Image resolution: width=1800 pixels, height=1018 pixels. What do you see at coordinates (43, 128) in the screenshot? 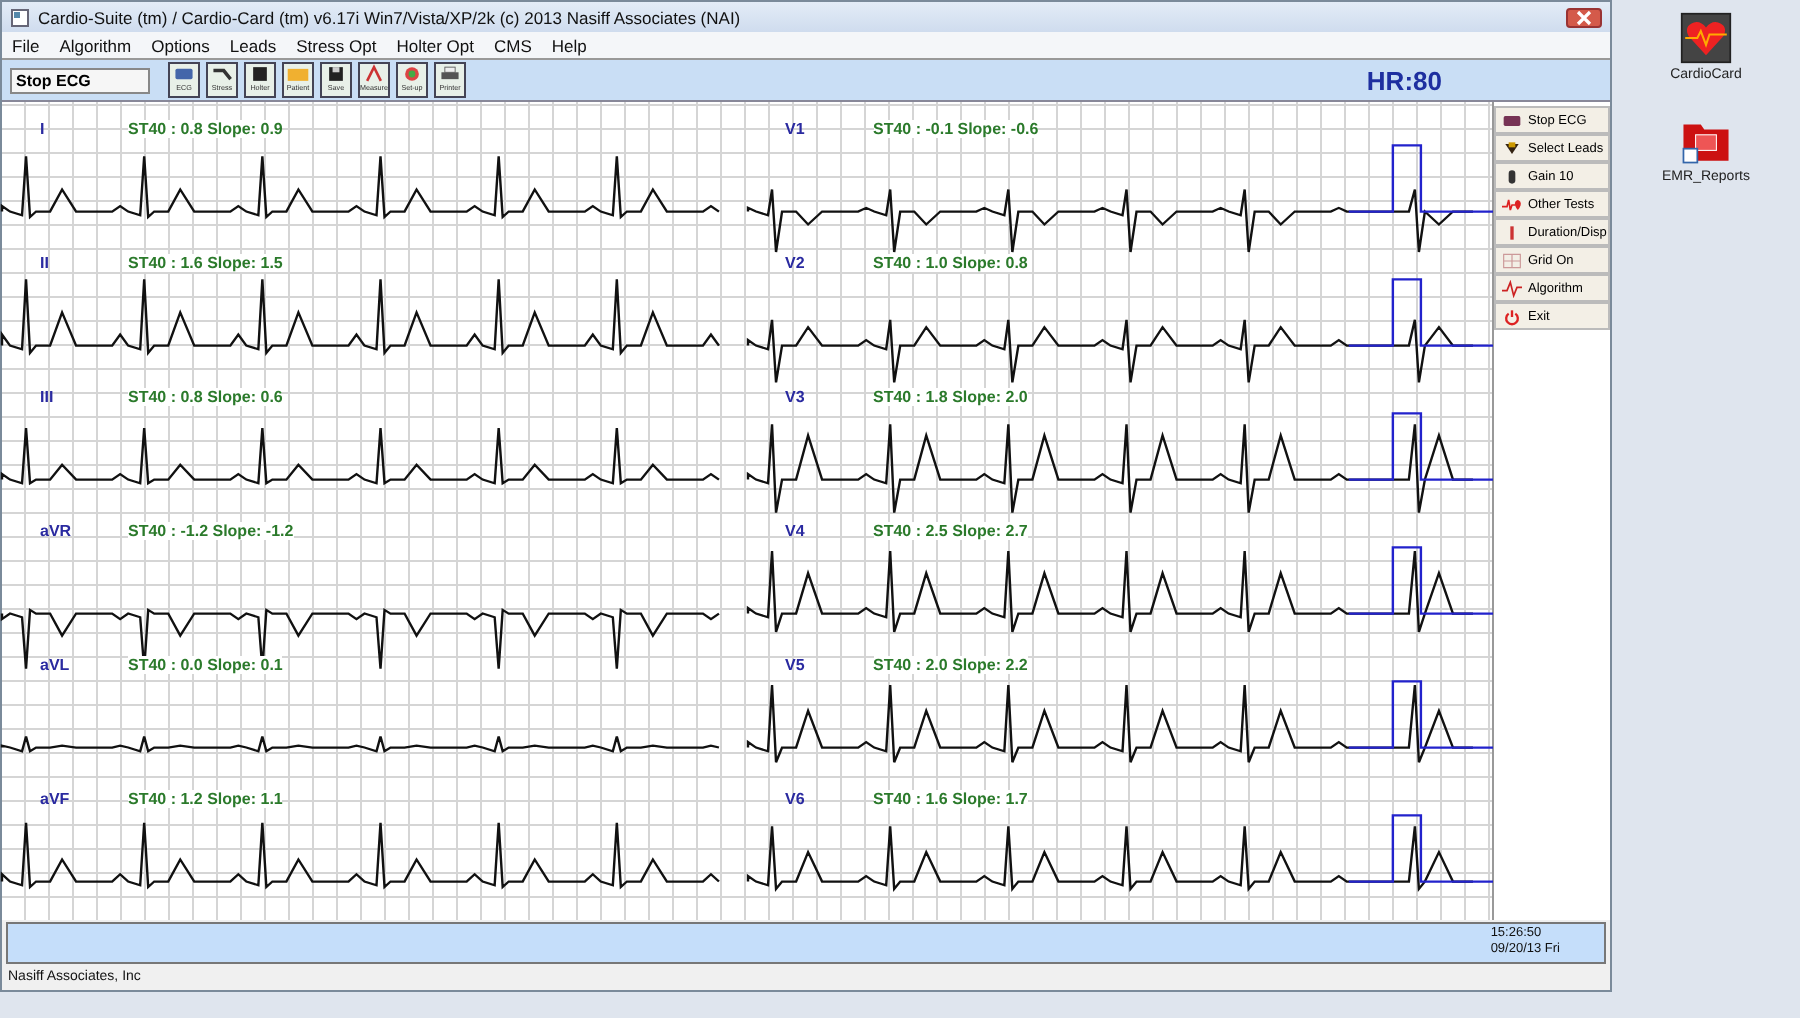
I see `lead-label: I` at bounding box center [43, 128].